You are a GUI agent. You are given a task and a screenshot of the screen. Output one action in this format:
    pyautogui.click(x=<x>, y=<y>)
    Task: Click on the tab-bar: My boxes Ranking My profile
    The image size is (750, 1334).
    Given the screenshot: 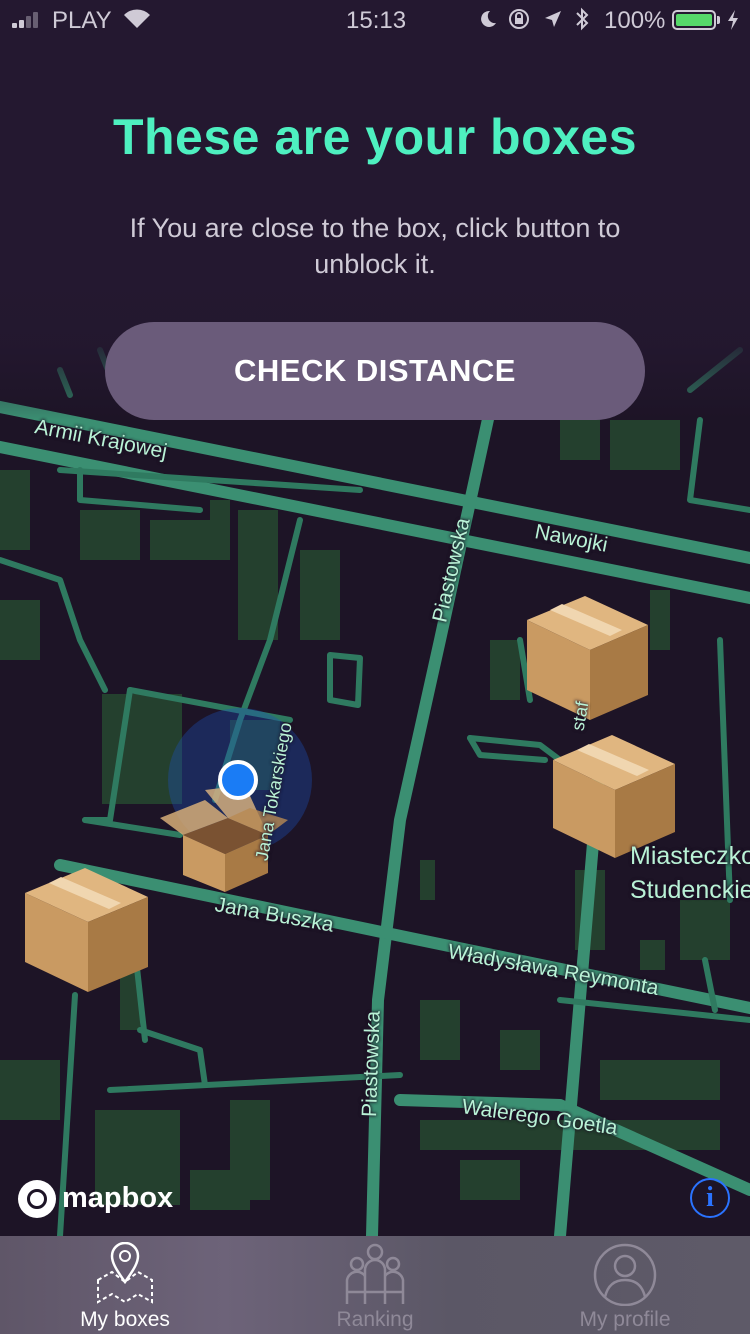 What is the action you would take?
    pyautogui.click(x=375, y=1285)
    